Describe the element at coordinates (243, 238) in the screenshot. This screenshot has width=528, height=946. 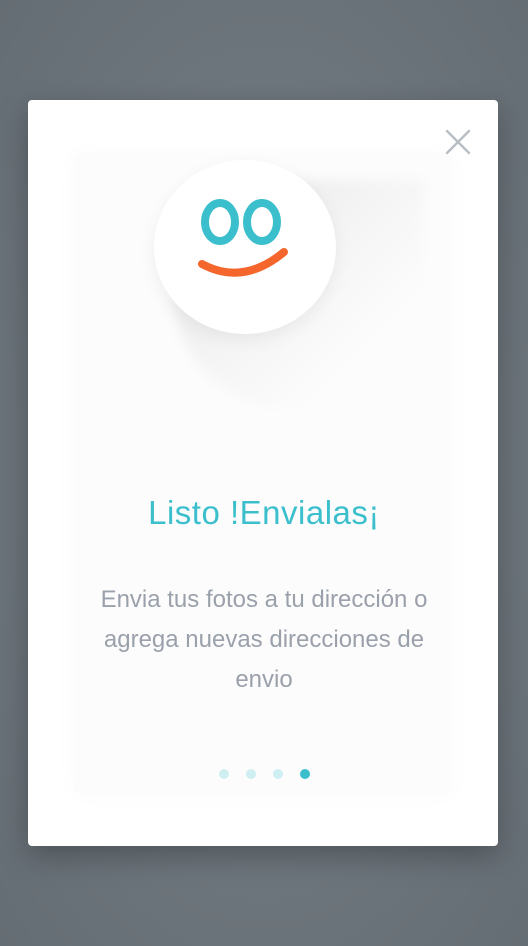
I see `smiley-face-icon` at that location.